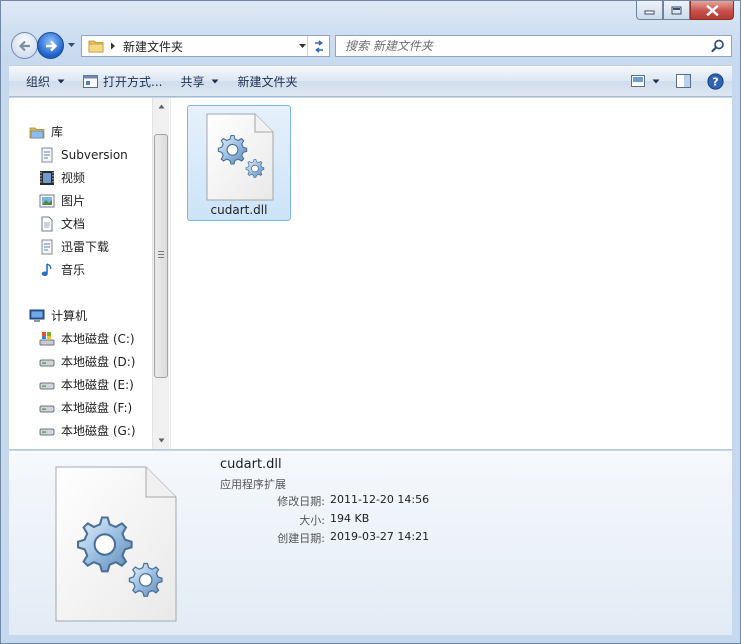 This screenshot has height=644, width=741. I want to click on sidebar-item-documents: 文档, so click(81, 223).